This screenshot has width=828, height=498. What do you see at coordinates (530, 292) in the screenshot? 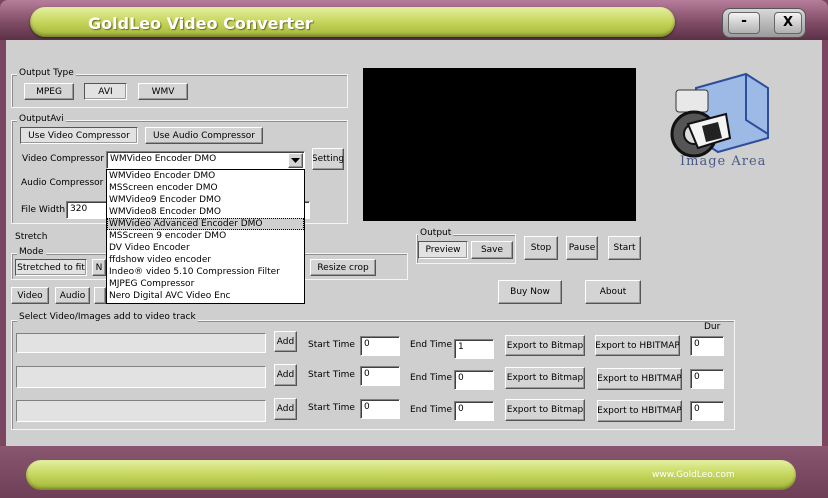
I see `buy-now-button: Buy Now` at bounding box center [530, 292].